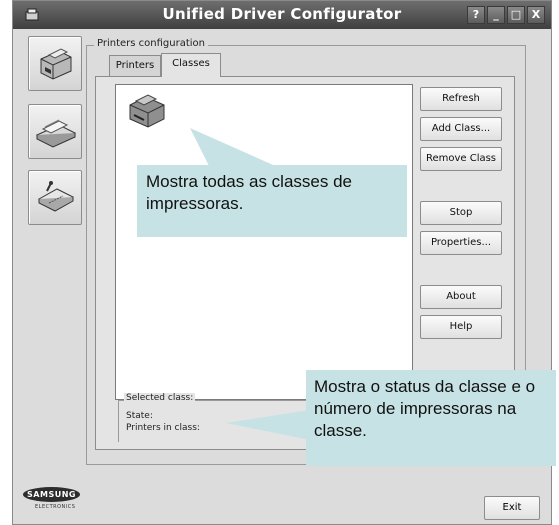 The width and height of the screenshot is (559, 525). I want to click on window-controls: ? _ □ X, so click(506, 15).